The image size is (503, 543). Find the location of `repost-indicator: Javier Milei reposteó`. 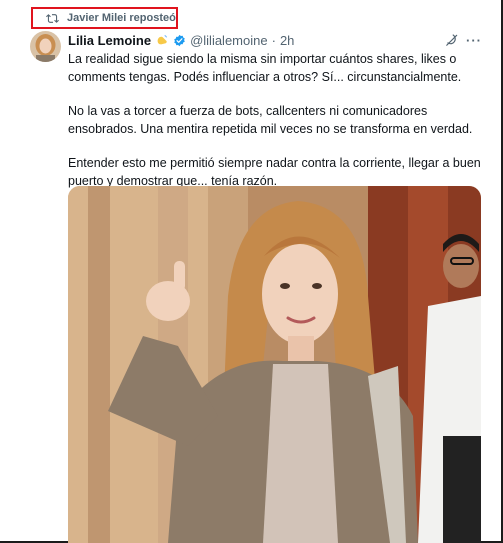

repost-indicator: Javier Milei reposteó is located at coordinates (104, 18).